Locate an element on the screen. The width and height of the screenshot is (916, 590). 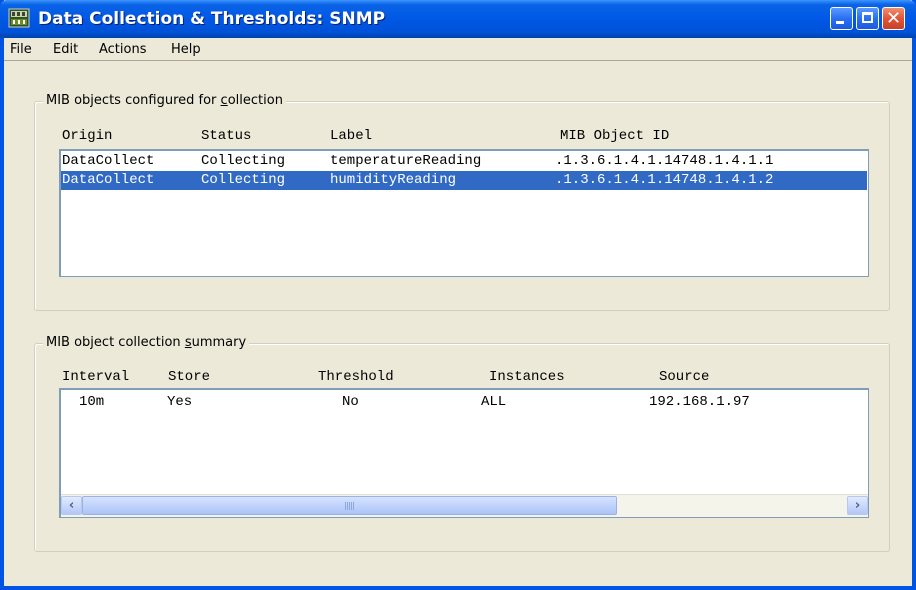
menu-file: File is located at coordinates (21, 49).